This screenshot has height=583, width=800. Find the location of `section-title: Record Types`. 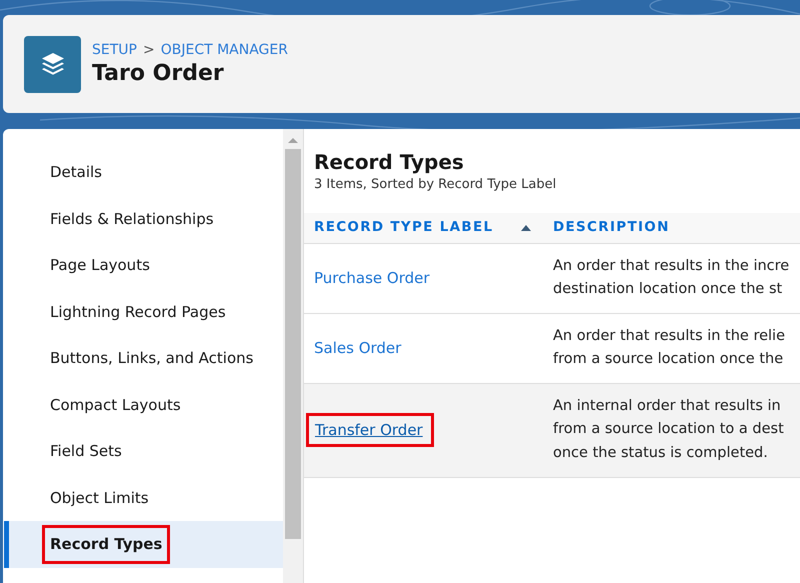

section-title: Record Types is located at coordinates (389, 162).